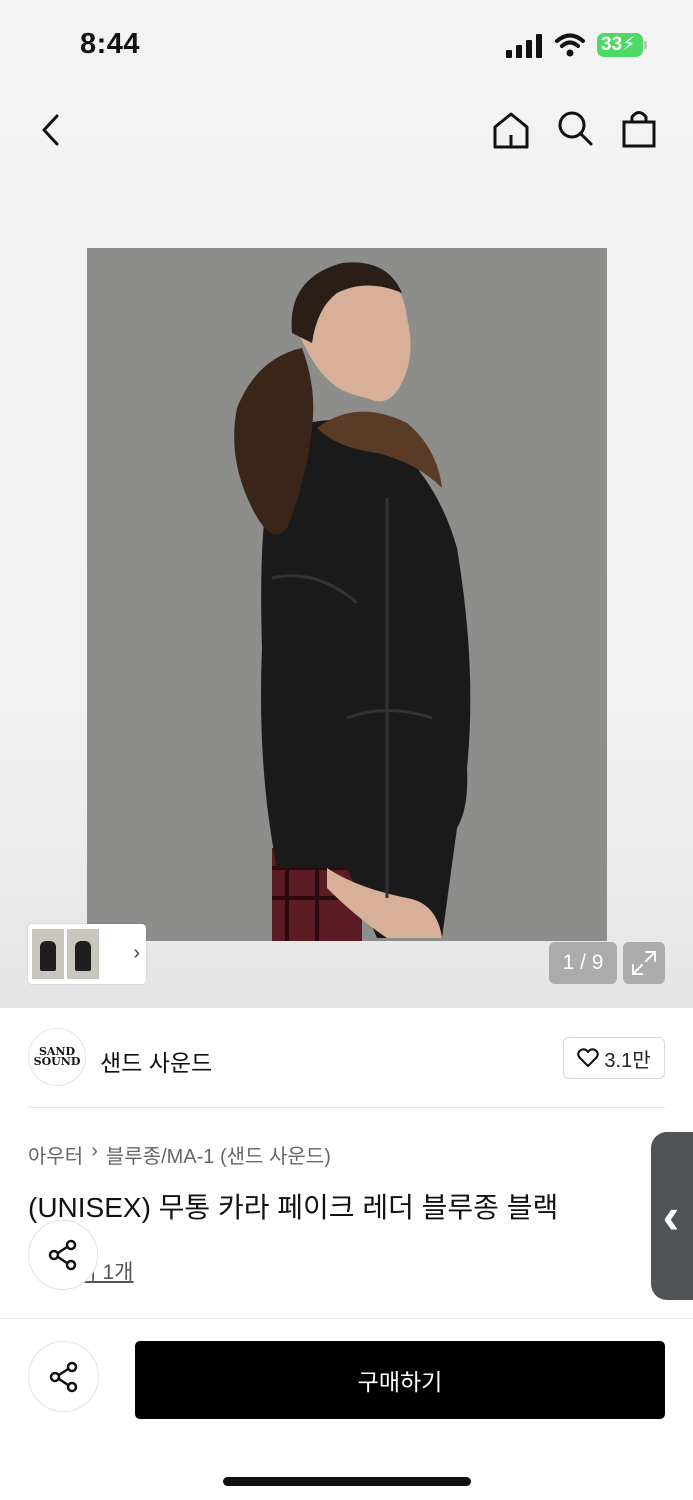  I want to click on floating-share-button, so click(63, 1255).